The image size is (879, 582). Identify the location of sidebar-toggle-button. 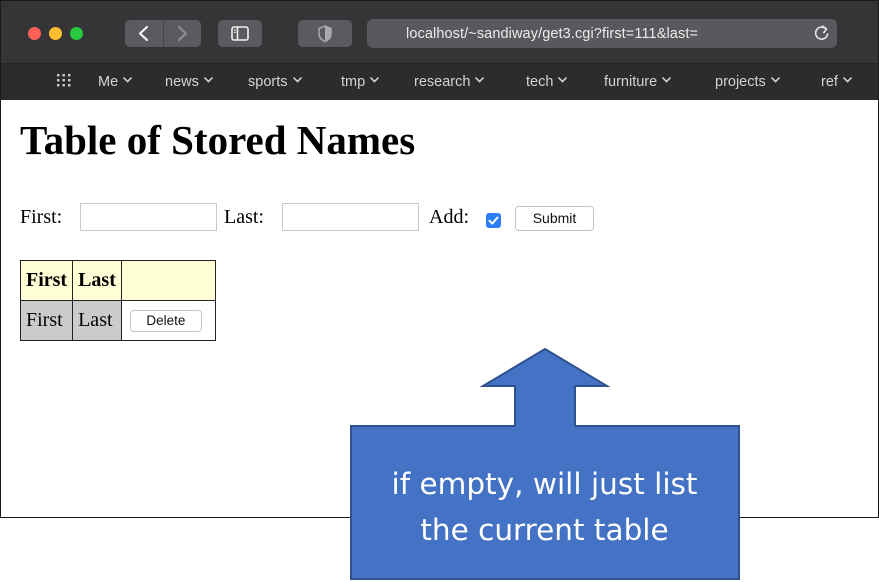
(240, 33).